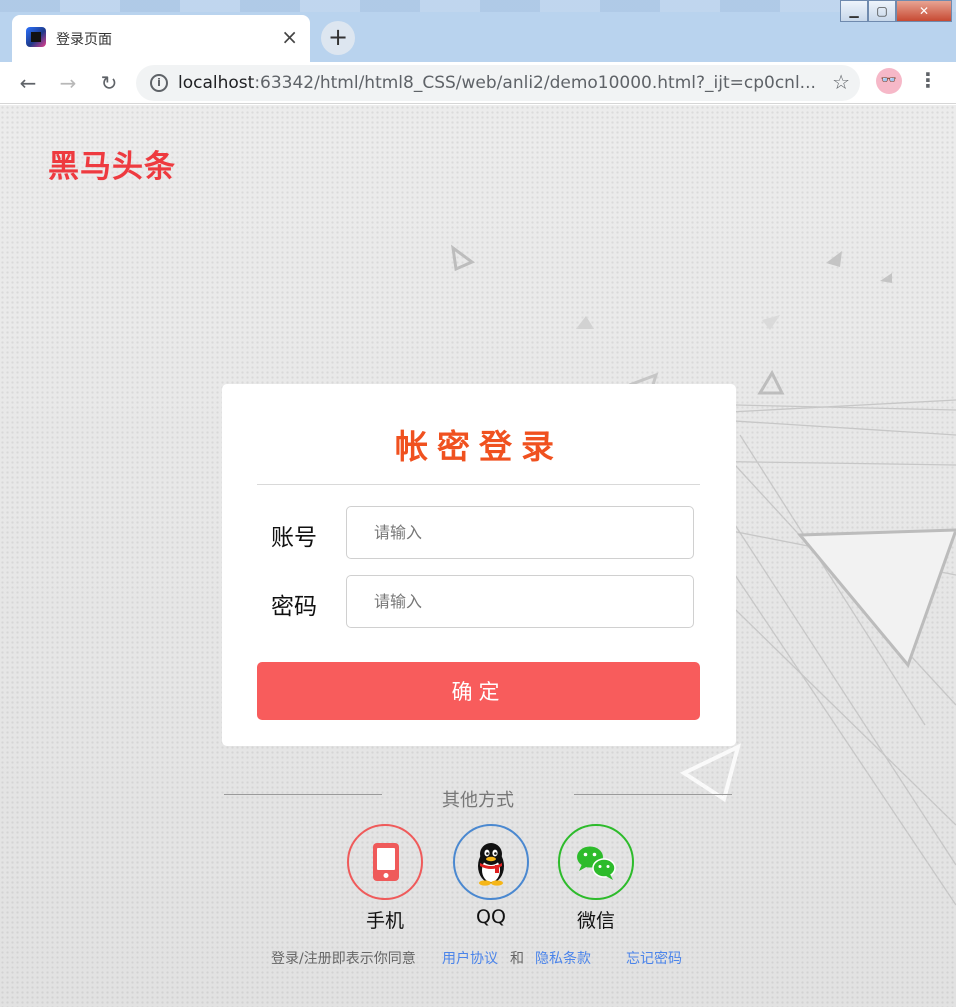 The width and height of the screenshot is (956, 1007). Describe the element at coordinates (520, 601) in the screenshot. I see `password-input` at that location.